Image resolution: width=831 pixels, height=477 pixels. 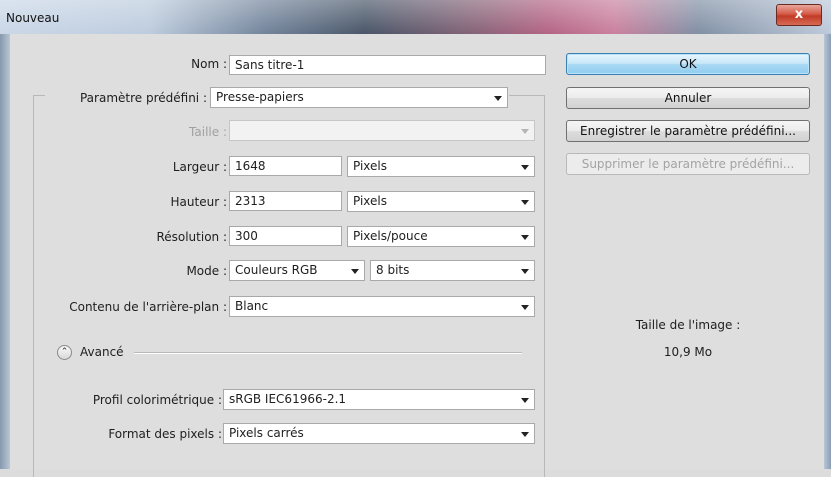 I want to click on preset-value: Presse-papiers, so click(x=260, y=97).